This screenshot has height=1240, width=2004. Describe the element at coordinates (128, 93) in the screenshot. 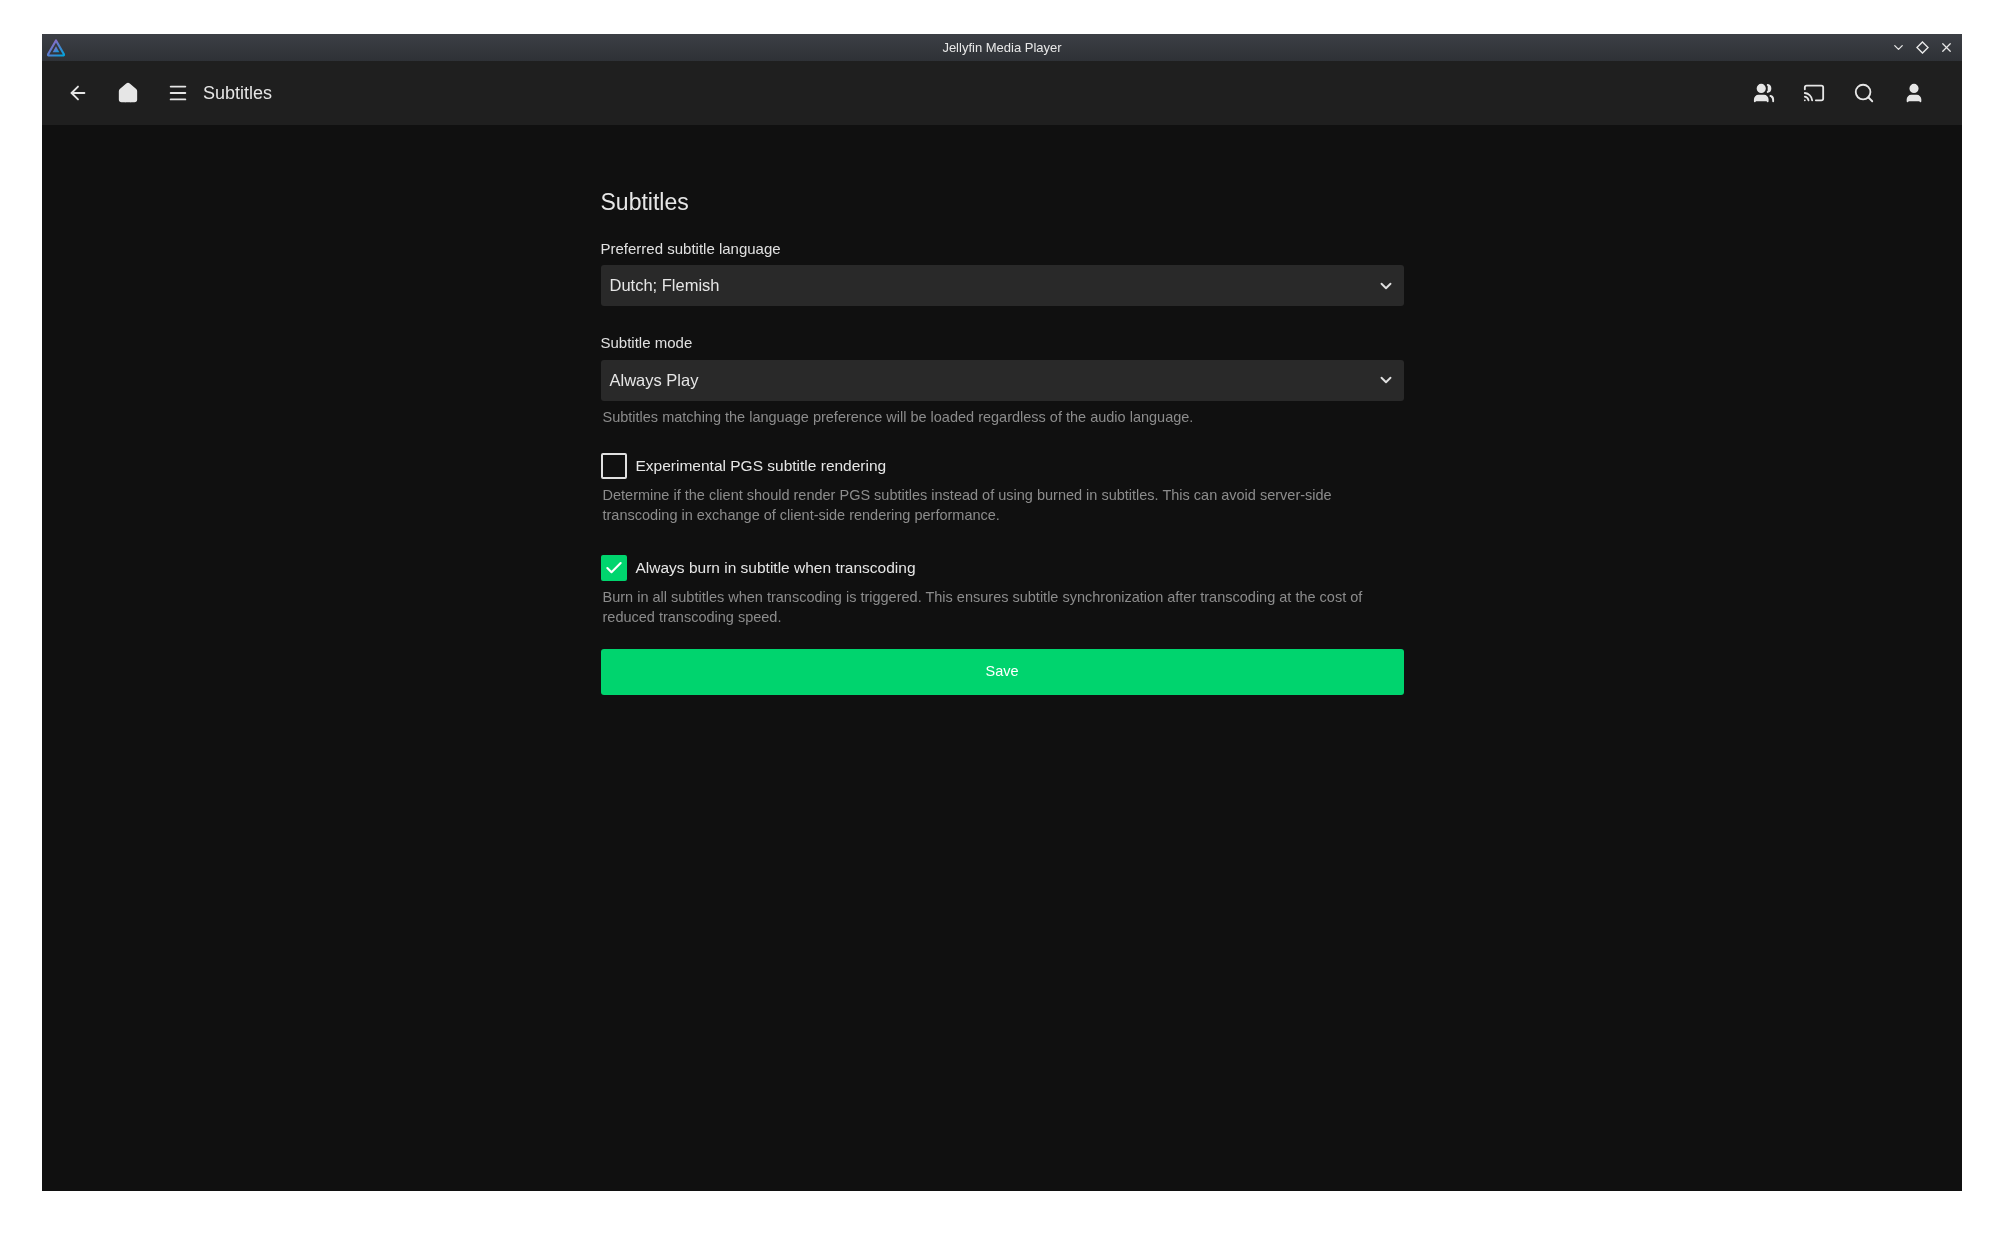

I see `home-icon` at that location.